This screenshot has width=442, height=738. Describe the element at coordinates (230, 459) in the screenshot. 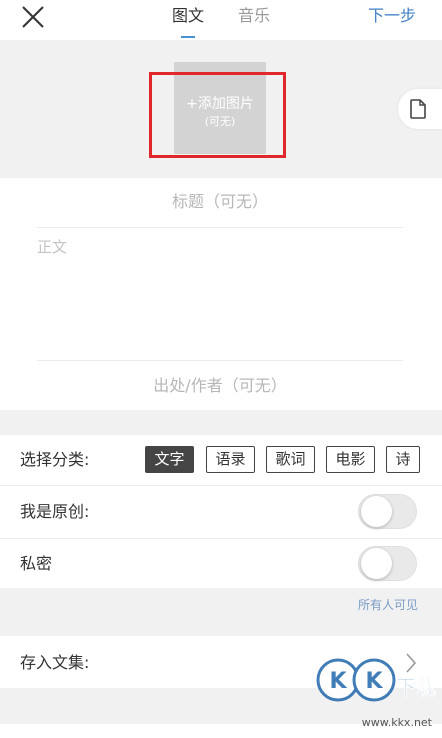

I see `category-option-quotes: 语录` at that location.